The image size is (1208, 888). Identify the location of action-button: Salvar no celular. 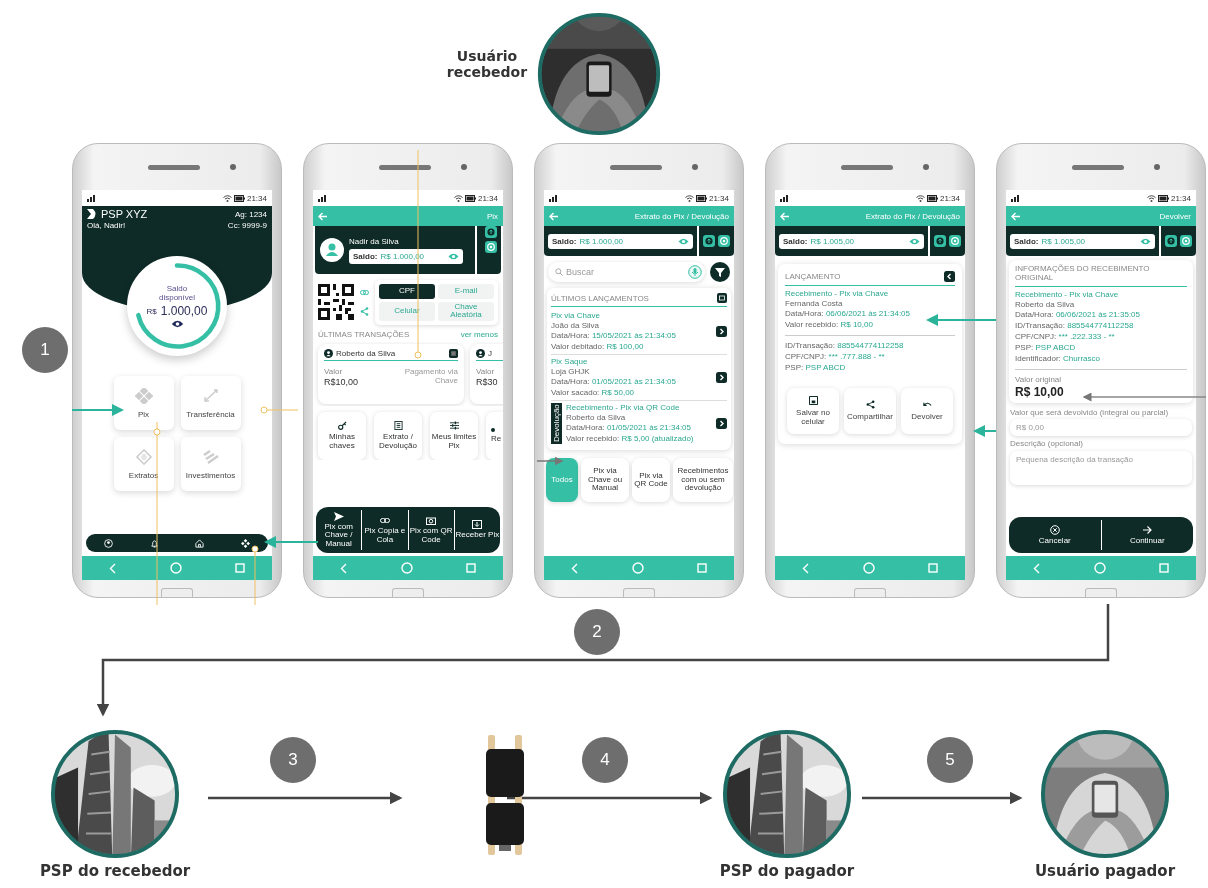
(813, 411).